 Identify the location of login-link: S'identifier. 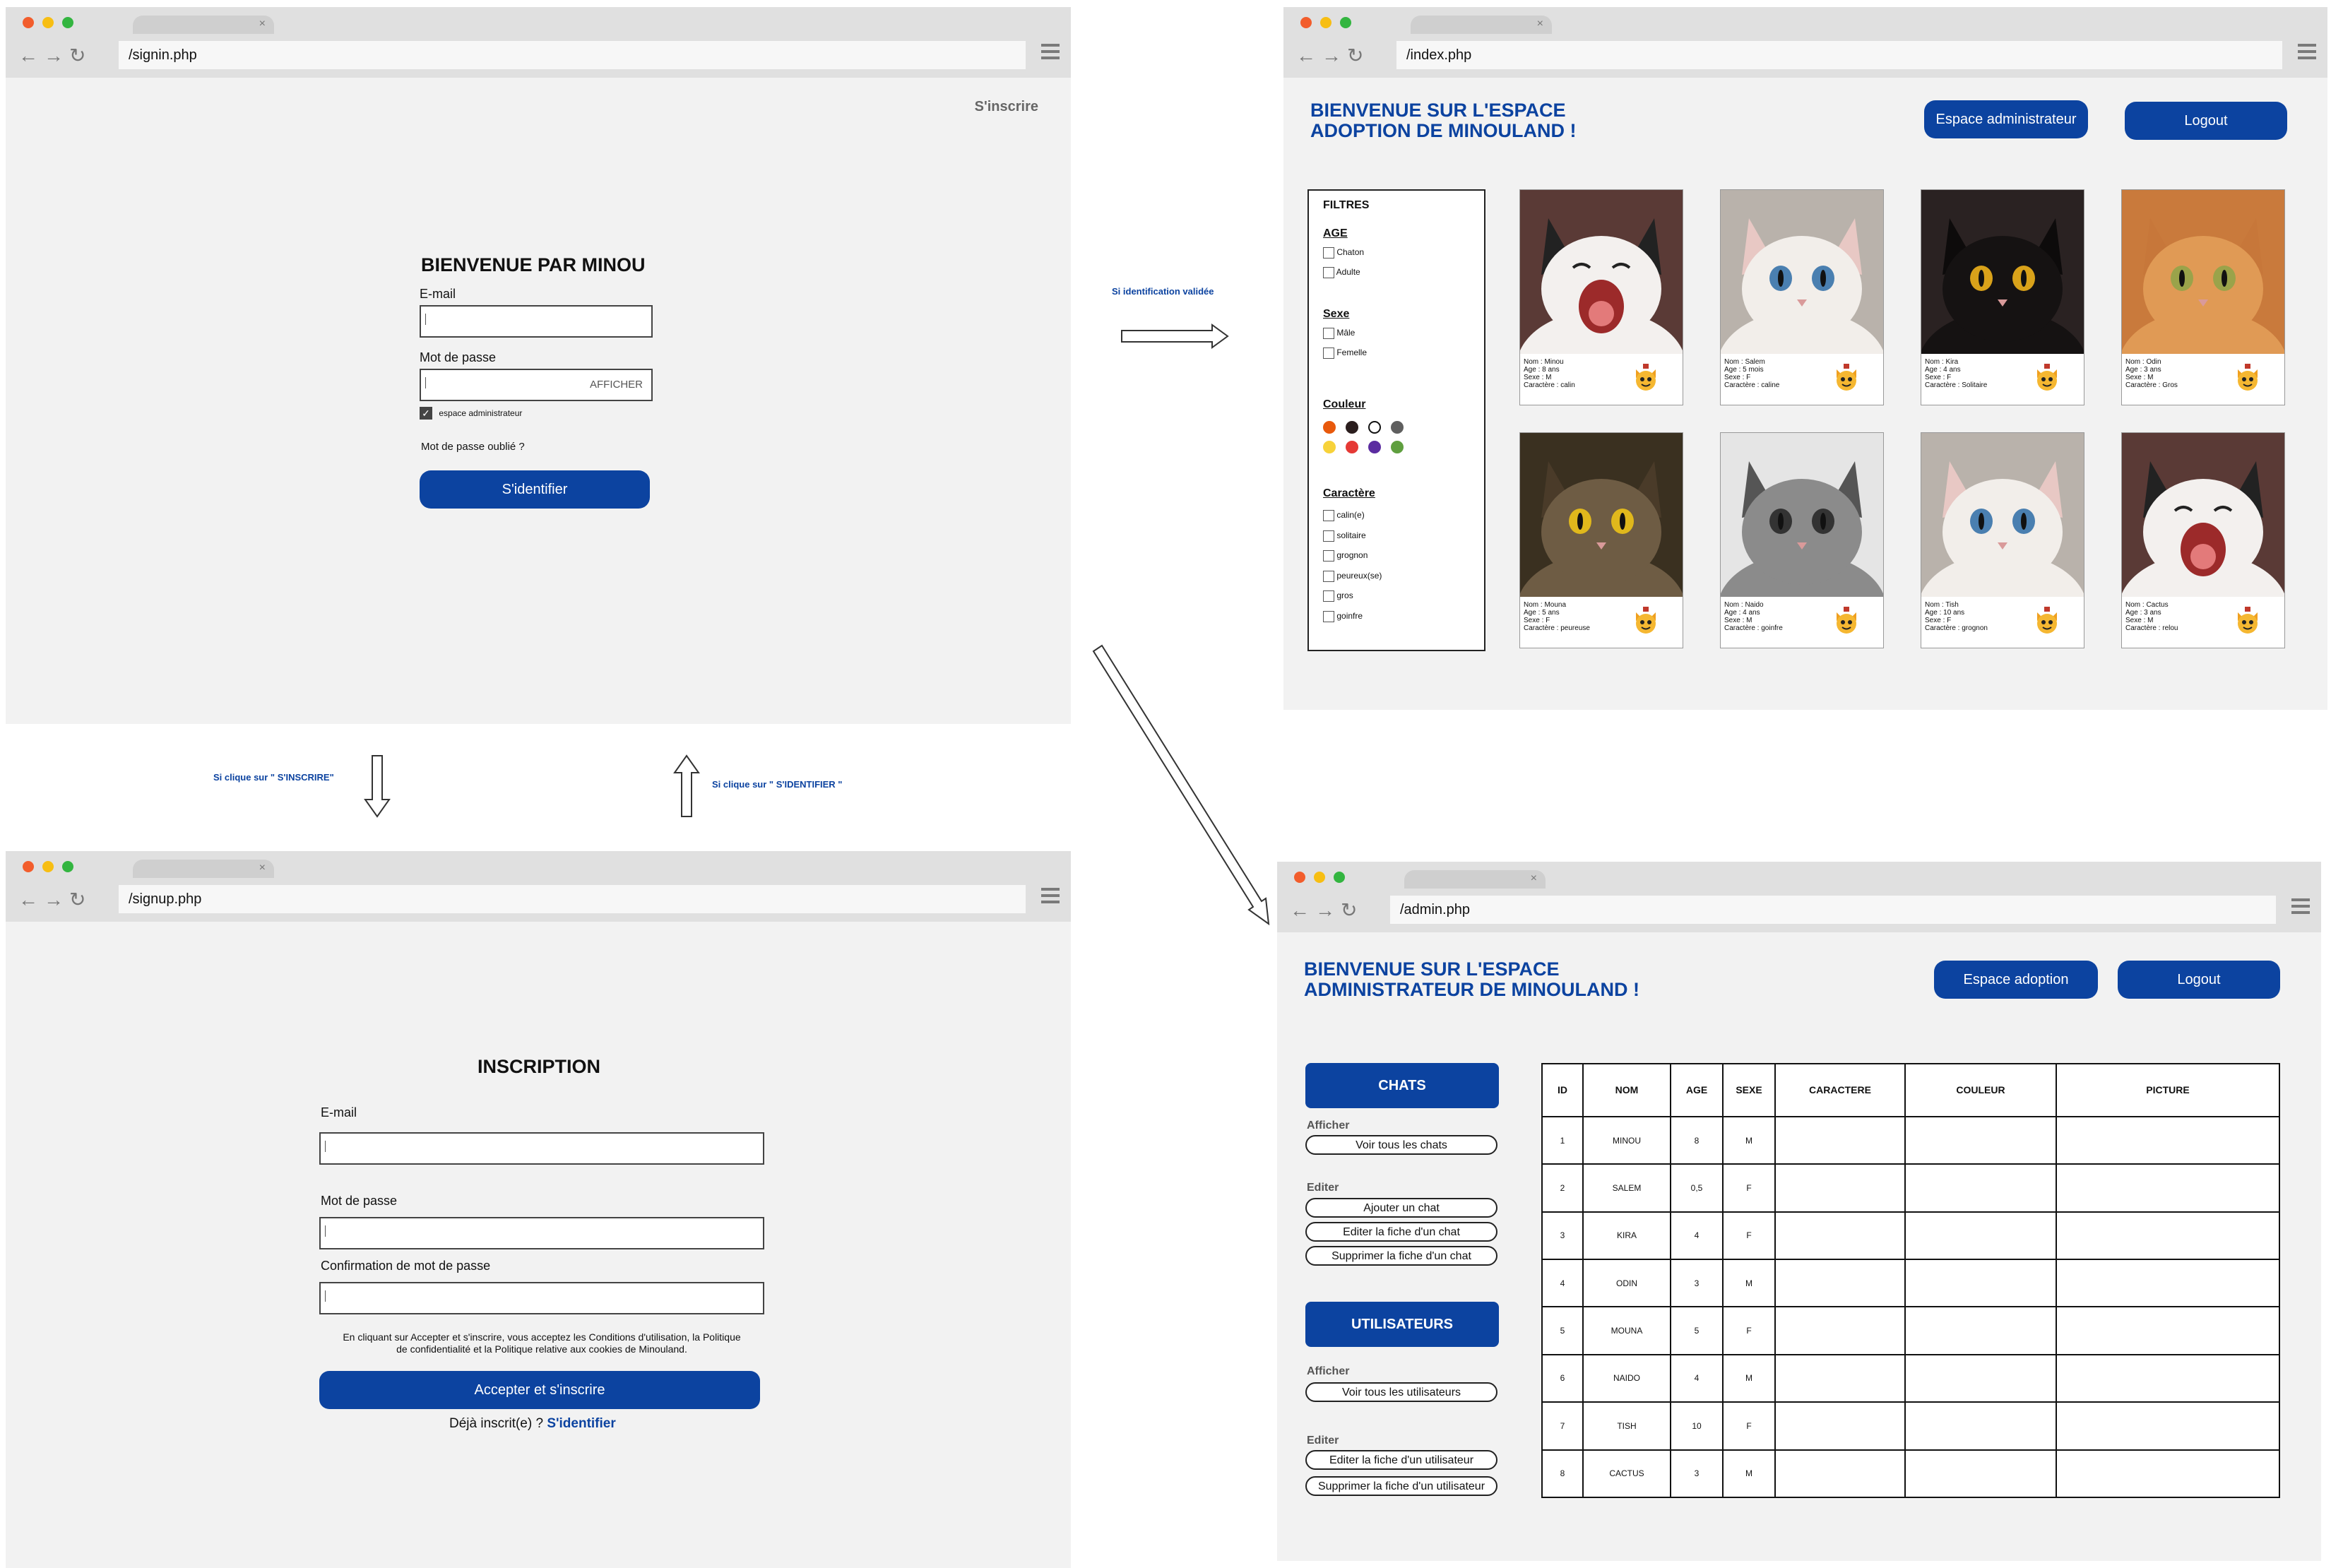
(581, 1423).